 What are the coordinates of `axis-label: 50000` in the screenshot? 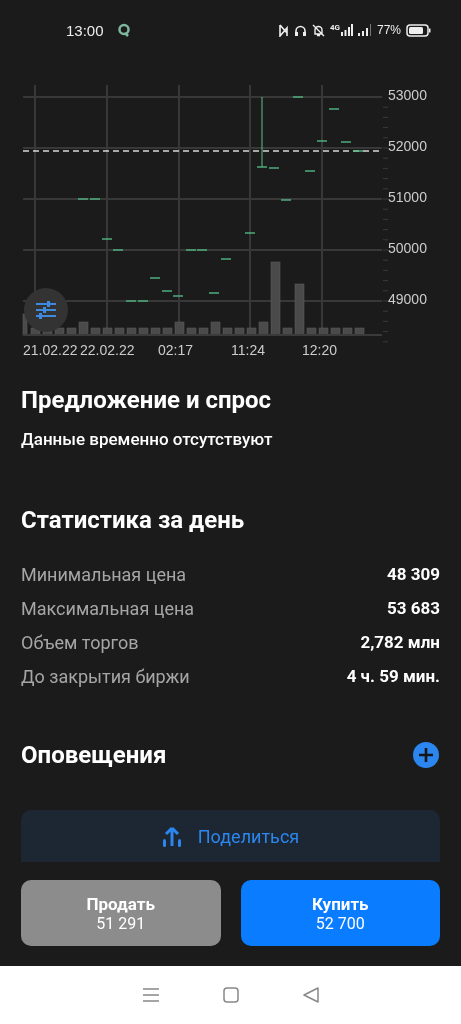 It's located at (407, 248).